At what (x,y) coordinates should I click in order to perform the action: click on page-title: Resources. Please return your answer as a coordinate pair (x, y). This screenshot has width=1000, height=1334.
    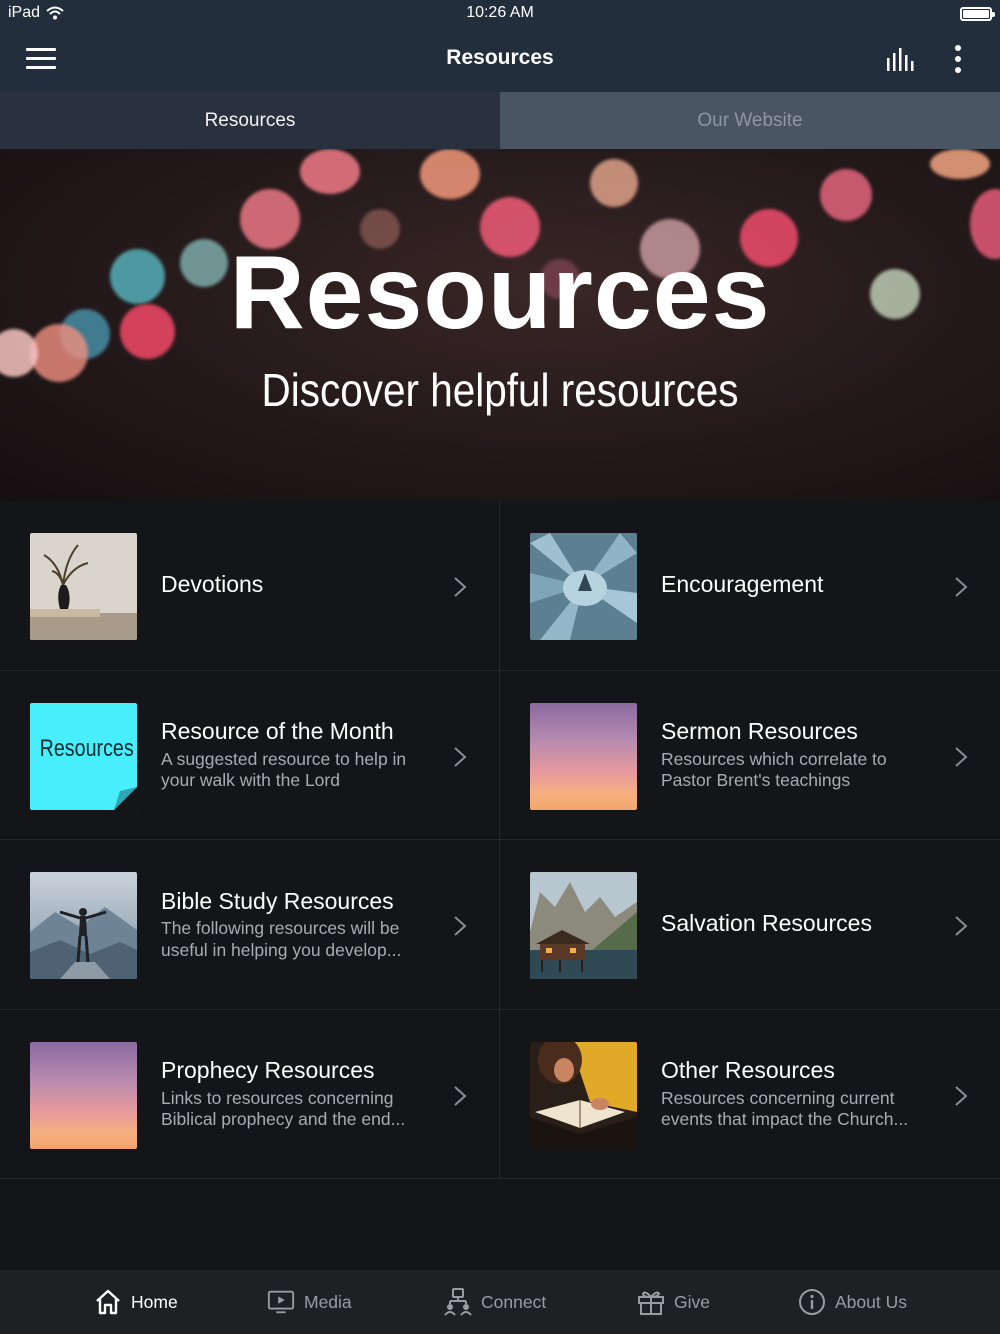
    Looking at the image, I should click on (500, 57).